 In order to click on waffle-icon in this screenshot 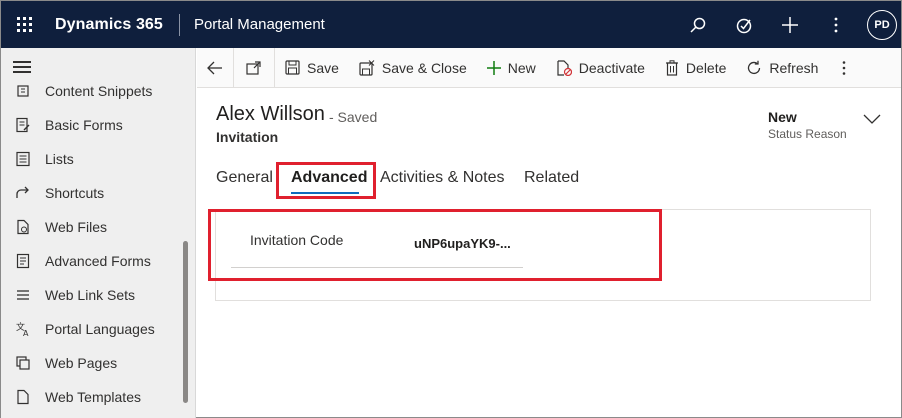, I will do `click(24, 24)`.